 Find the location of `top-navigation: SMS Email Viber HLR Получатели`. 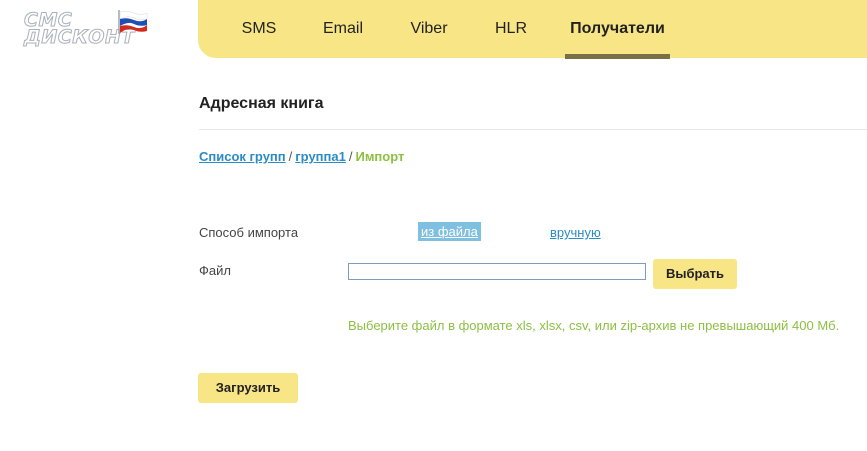

top-navigation: SMS Email Viber HLR Получатели is located at coordinates (532, 29).